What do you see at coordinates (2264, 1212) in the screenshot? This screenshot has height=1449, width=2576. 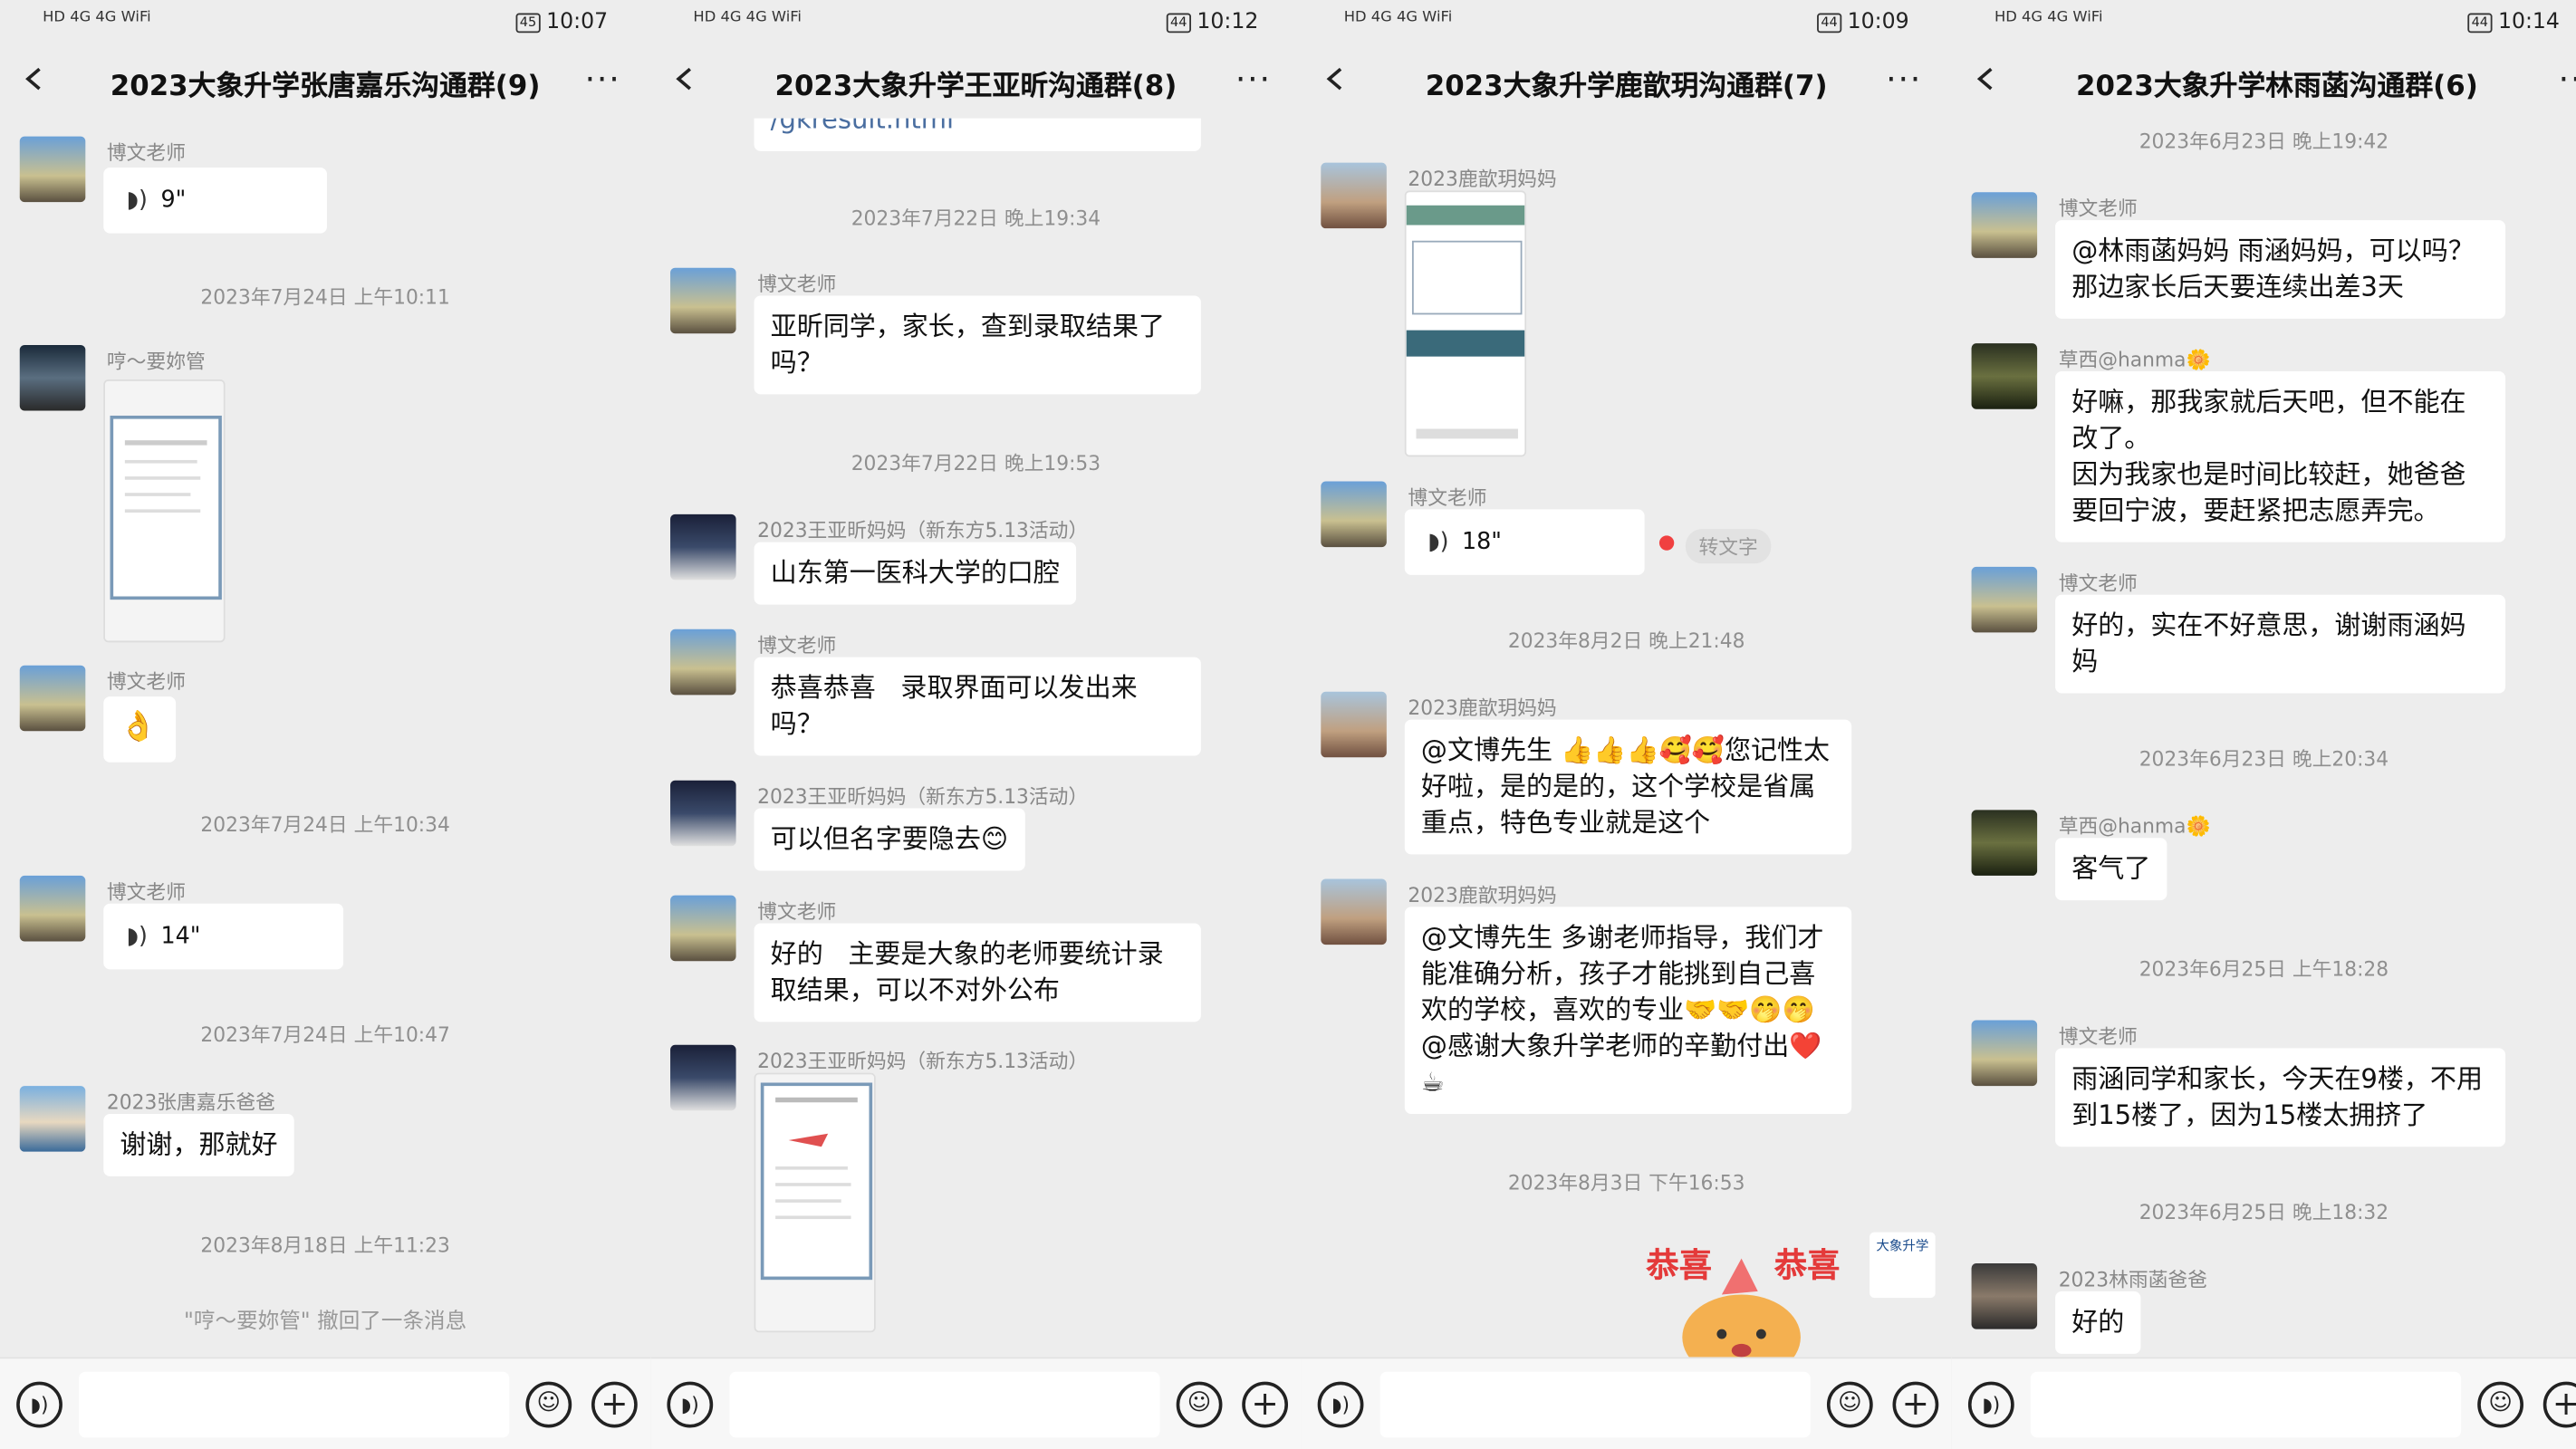 I see `timestamp: 2023年6月25日 晚上18:32` at bounding box center [2264, 1212].